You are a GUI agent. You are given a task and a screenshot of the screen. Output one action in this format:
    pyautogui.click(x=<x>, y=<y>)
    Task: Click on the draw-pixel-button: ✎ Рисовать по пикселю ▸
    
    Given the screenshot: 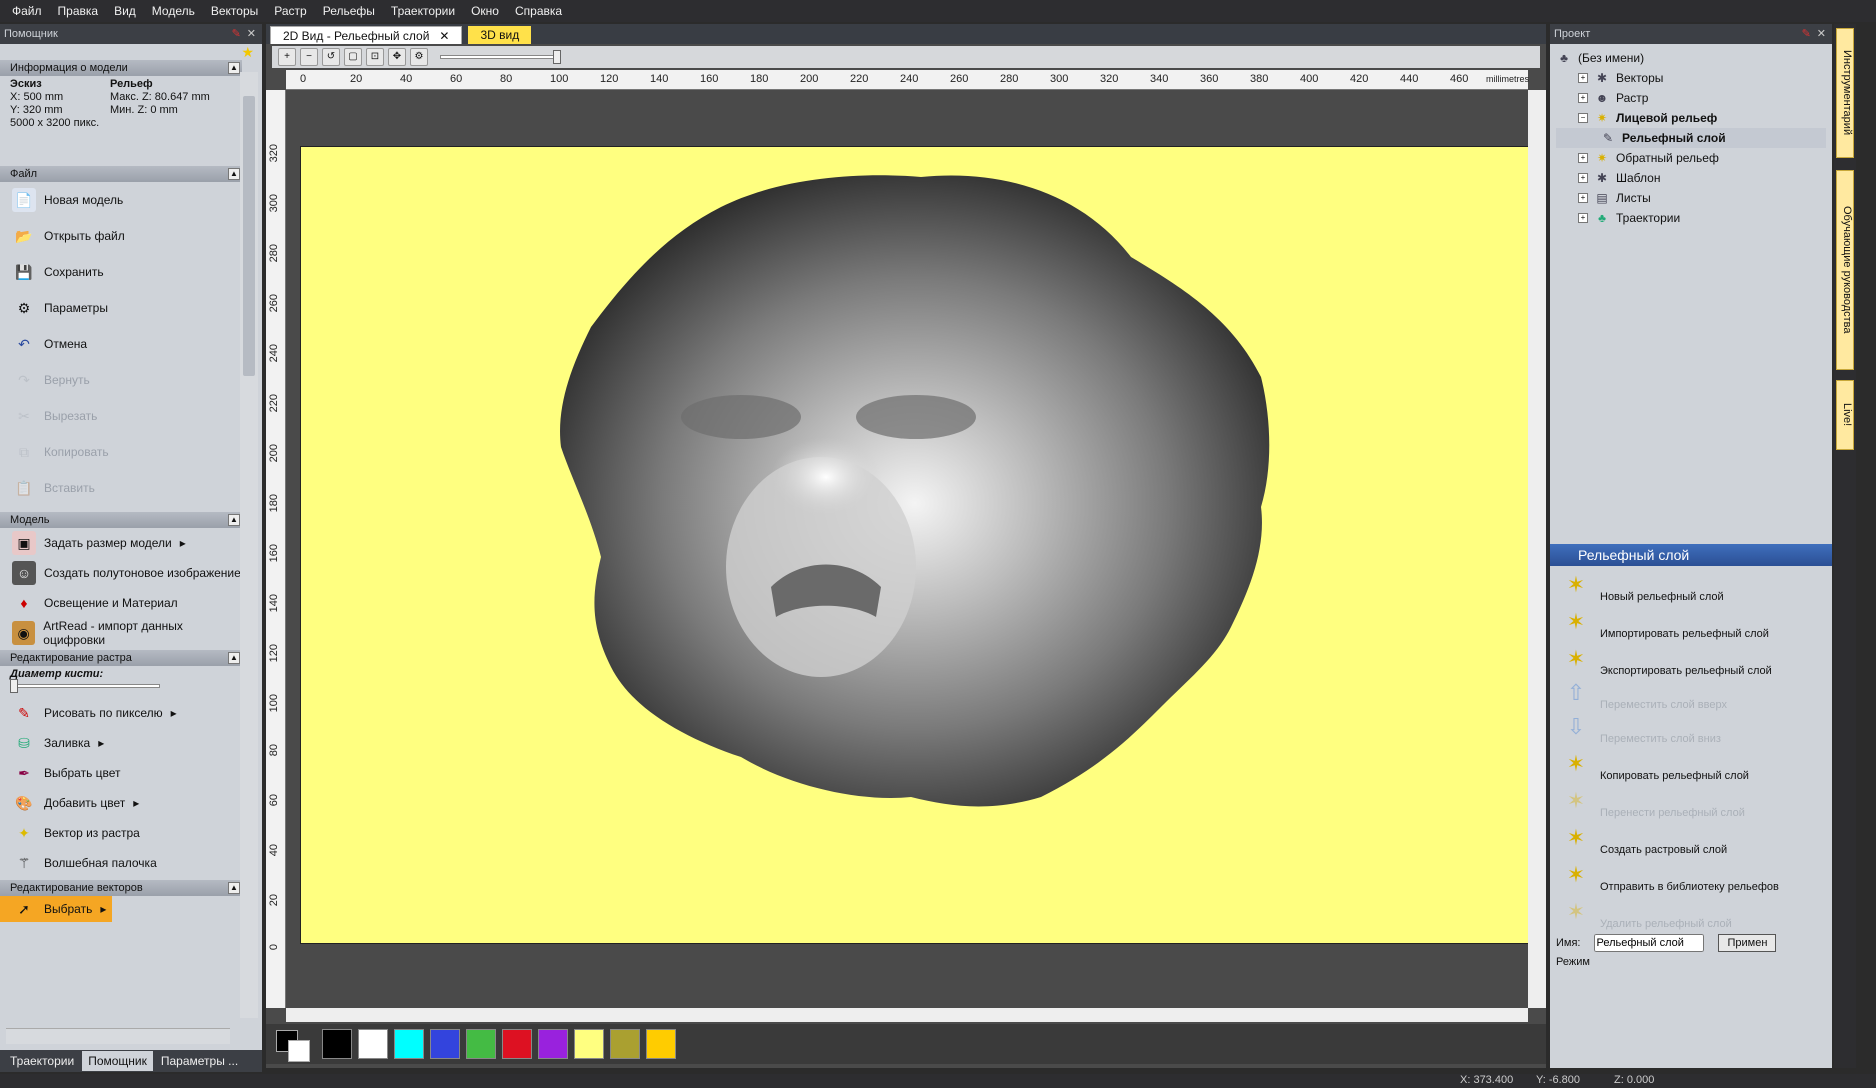 What is the action you would take?
    pyautogui.click(x=121, y=713)
    